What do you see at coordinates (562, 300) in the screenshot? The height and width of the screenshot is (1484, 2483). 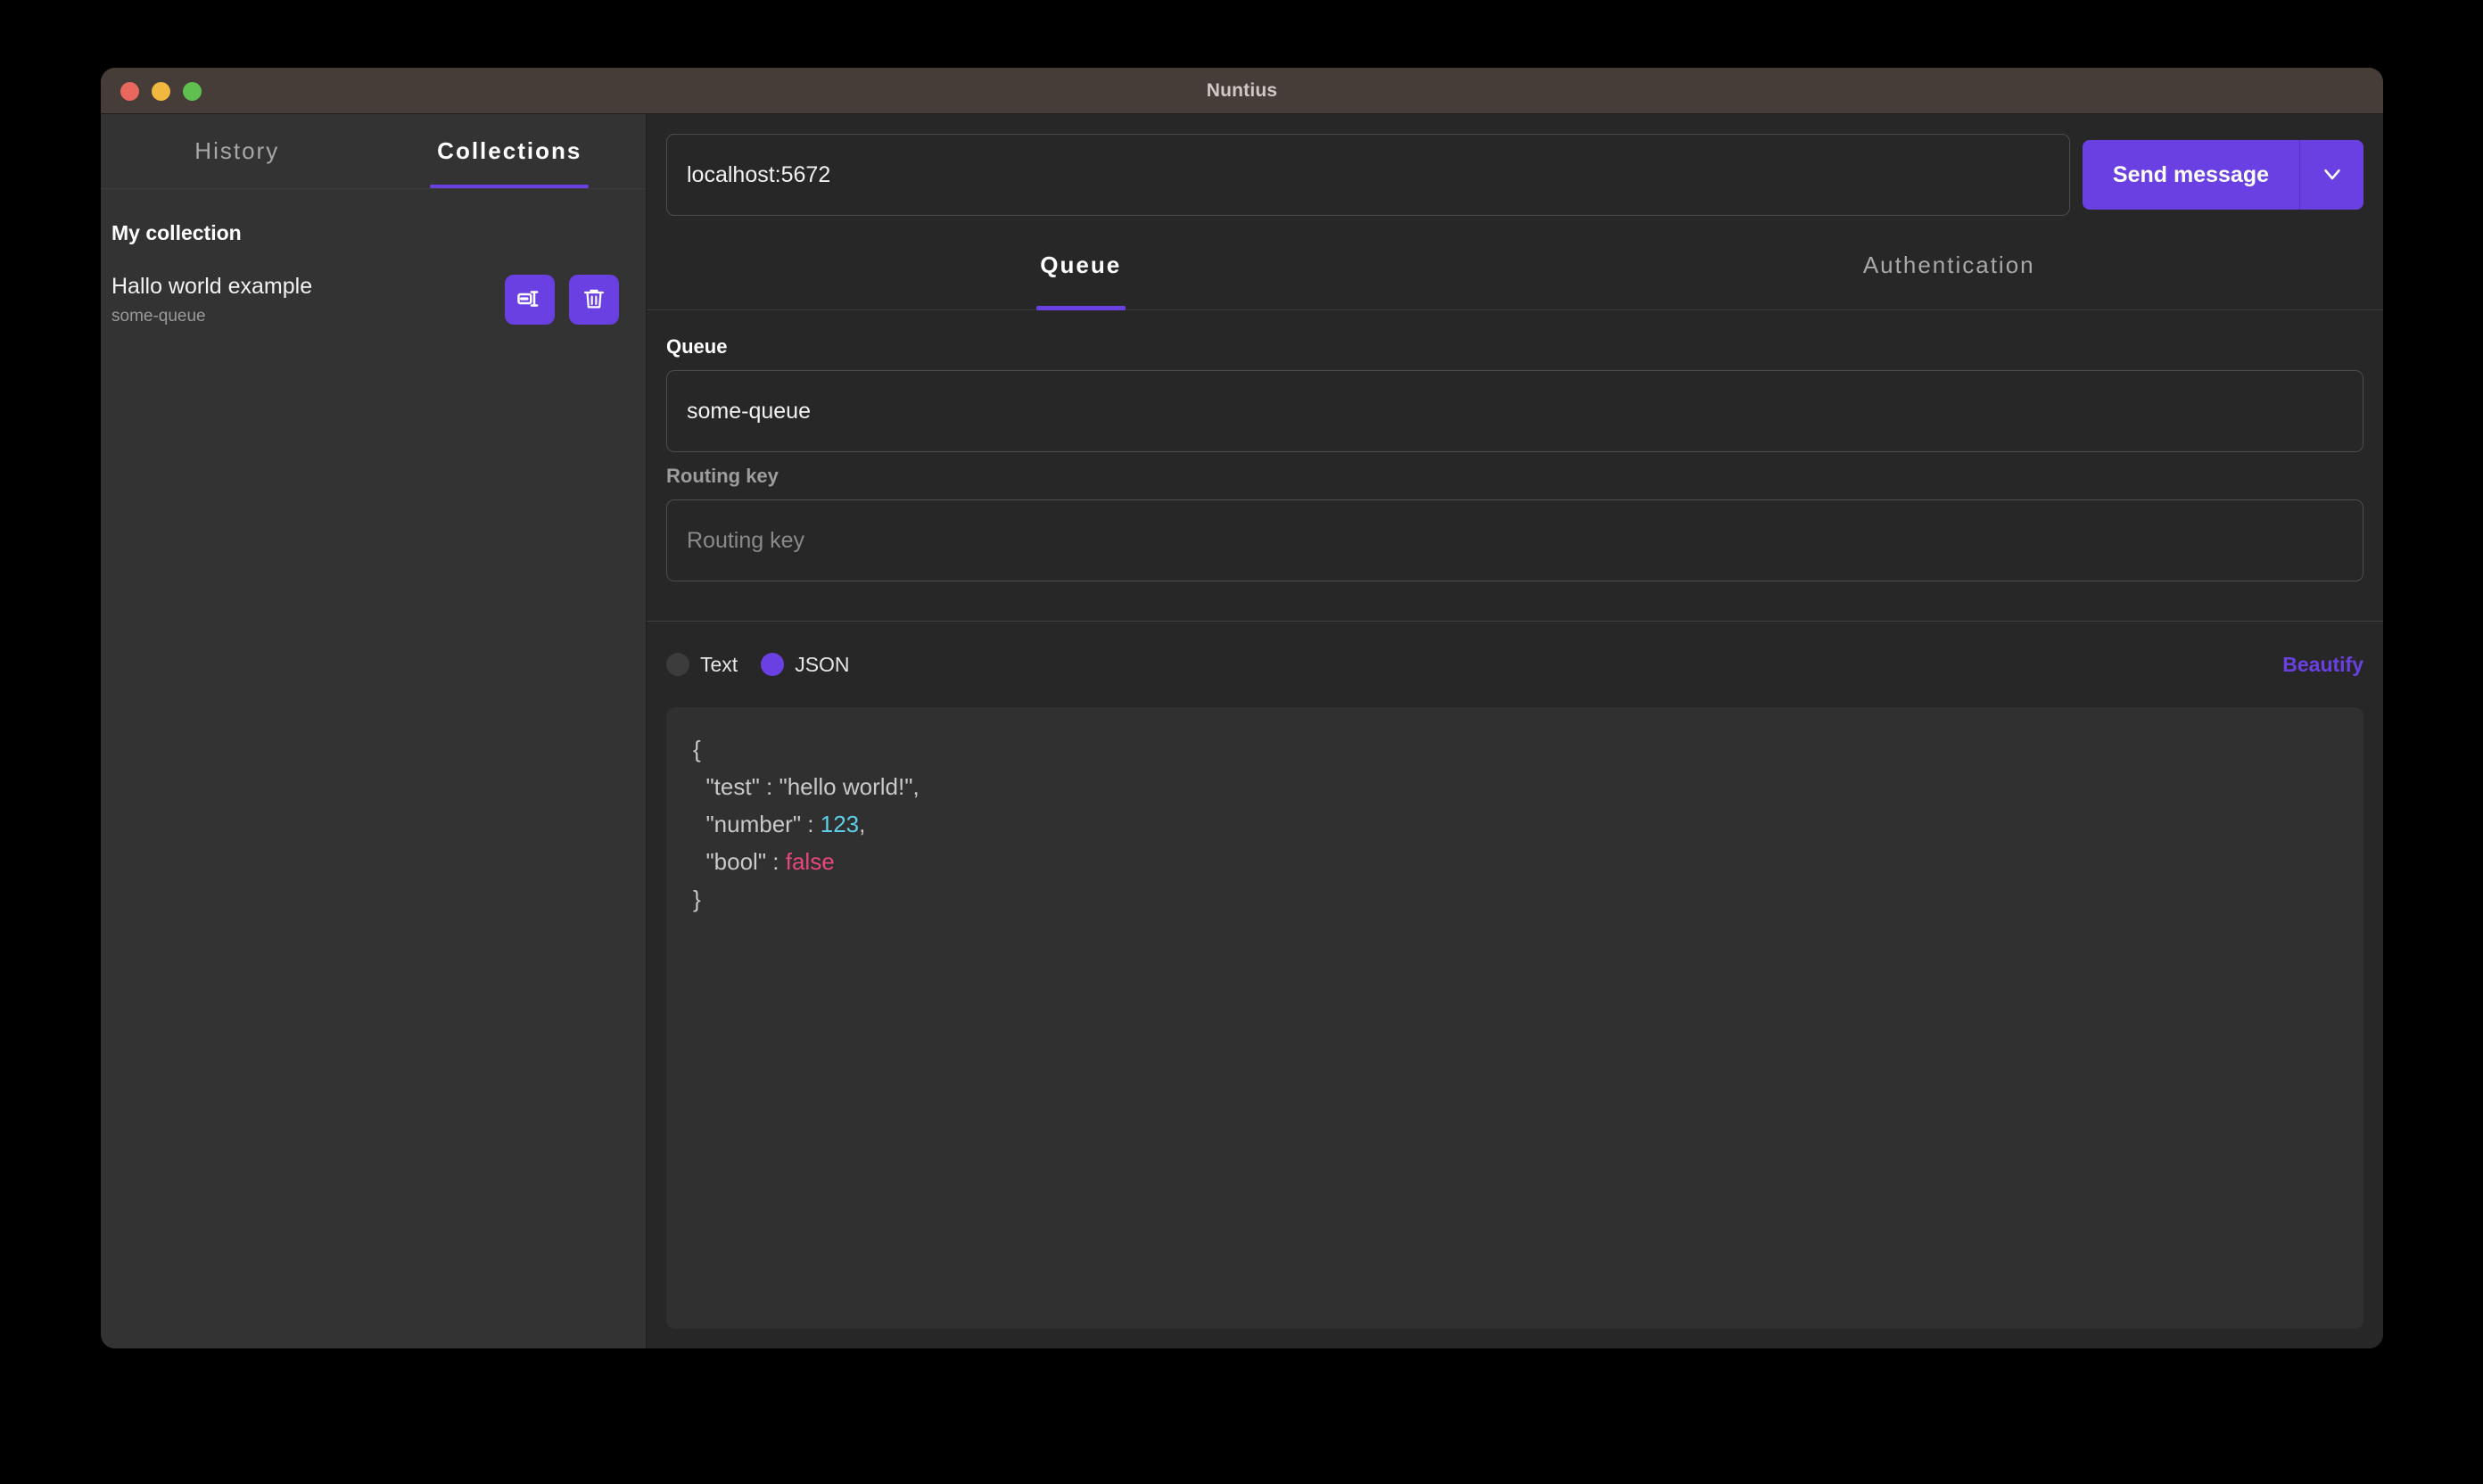 I see `collection-item-actions` at bounding box center [562, 300].